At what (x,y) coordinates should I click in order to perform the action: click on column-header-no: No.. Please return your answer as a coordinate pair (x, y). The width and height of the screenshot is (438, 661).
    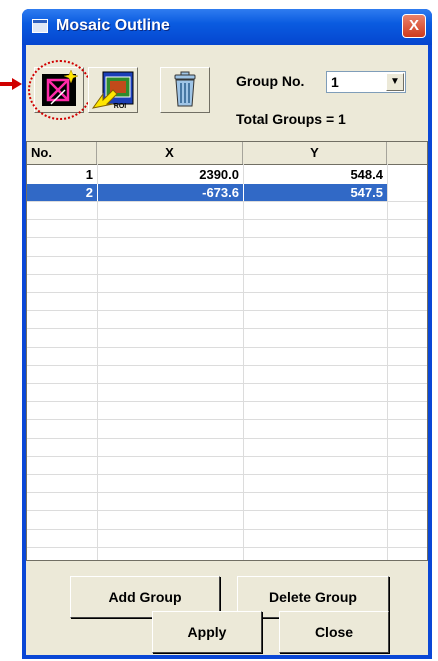
    Looking at the image, I should click on (62, 153).